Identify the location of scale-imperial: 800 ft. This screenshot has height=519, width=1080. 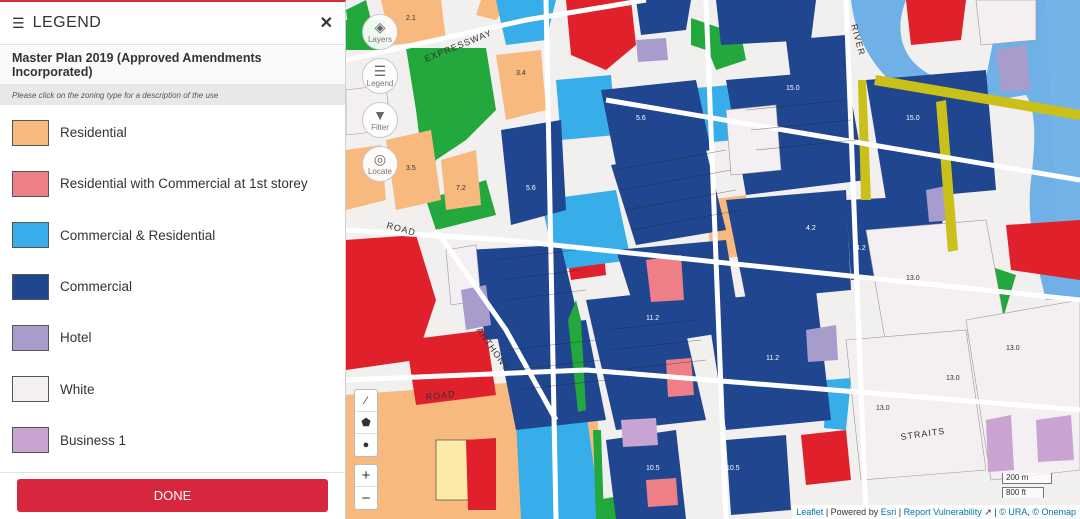
(1023, 492).